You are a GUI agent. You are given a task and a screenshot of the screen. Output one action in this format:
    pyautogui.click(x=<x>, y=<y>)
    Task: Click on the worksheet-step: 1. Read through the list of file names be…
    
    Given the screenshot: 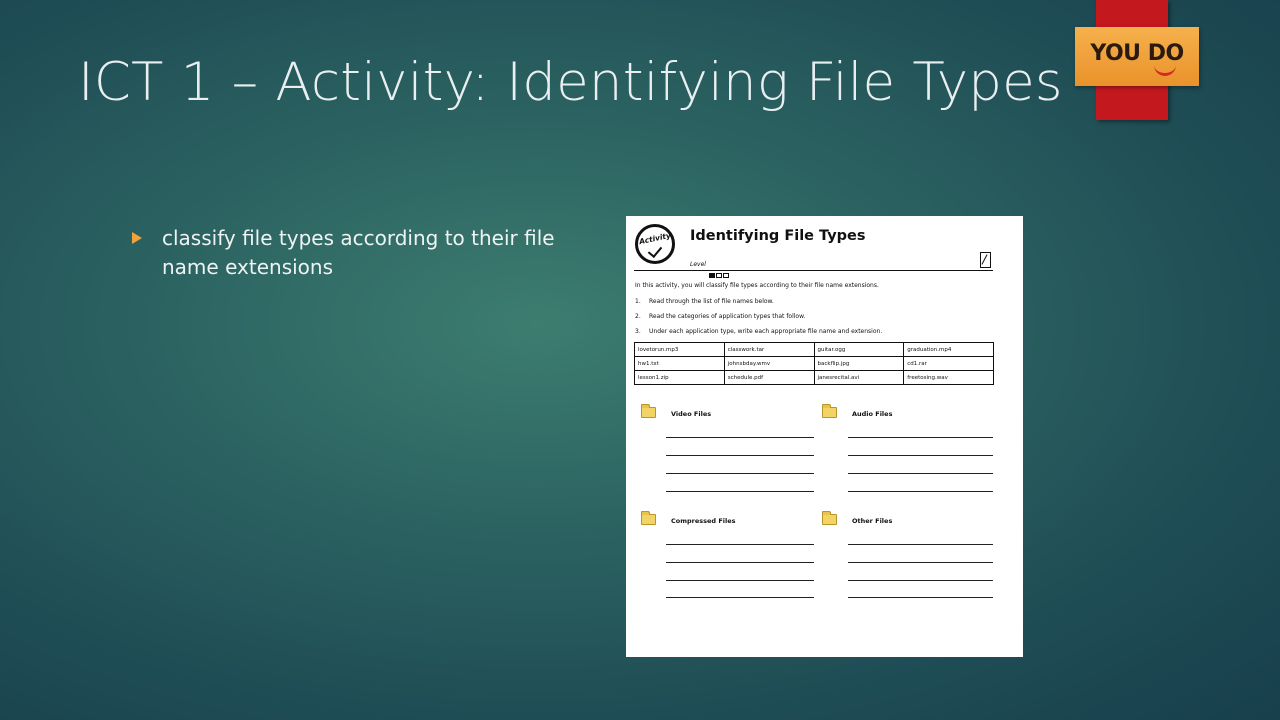 What is the action you would take?
    pyautogui.click(x=704, y=301)
    